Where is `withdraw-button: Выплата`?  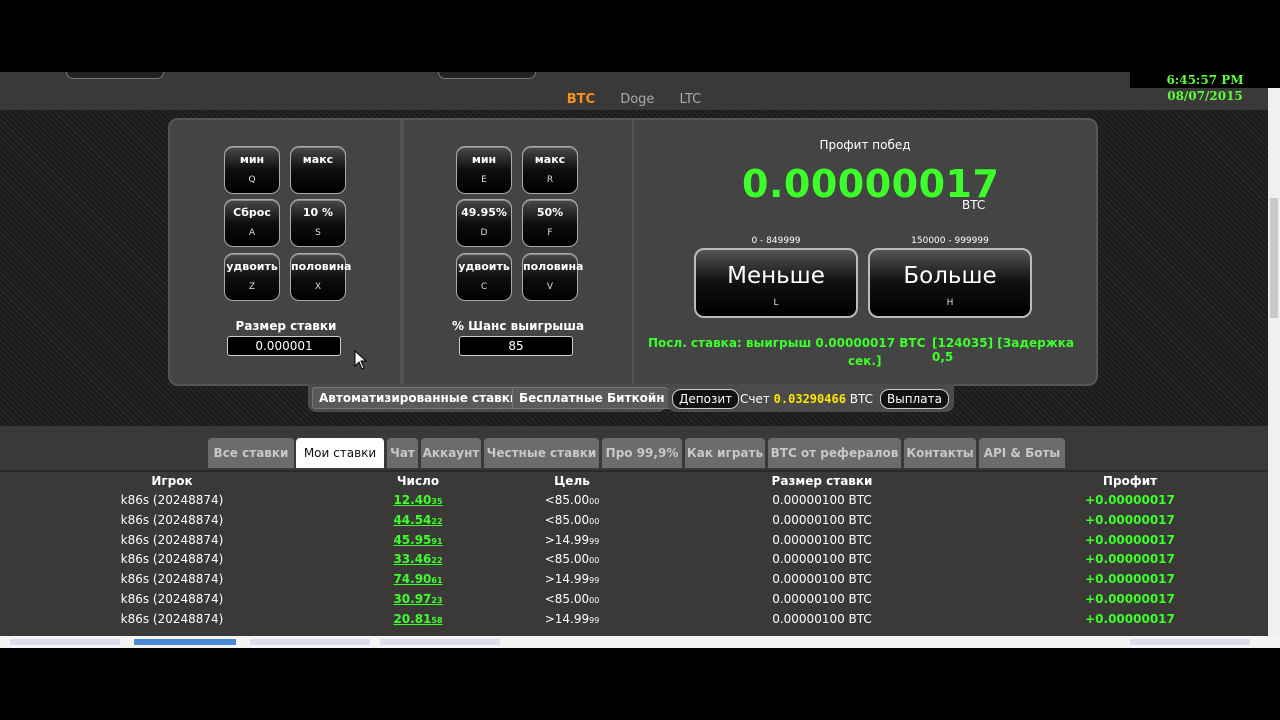 withdraw-button: Выплата is located at coordinates (914, 399).